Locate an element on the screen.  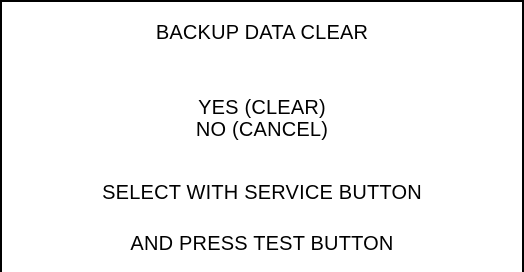
instruction-select-line: SELECT WITH SERVICE BUTTON is located at coordinates (262, 193).